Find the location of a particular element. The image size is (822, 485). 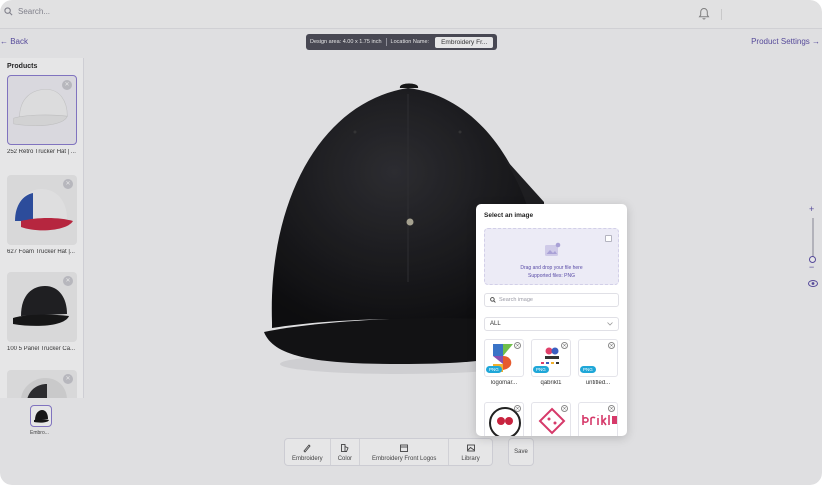

bell-icon is located at coordinates (704, 14).